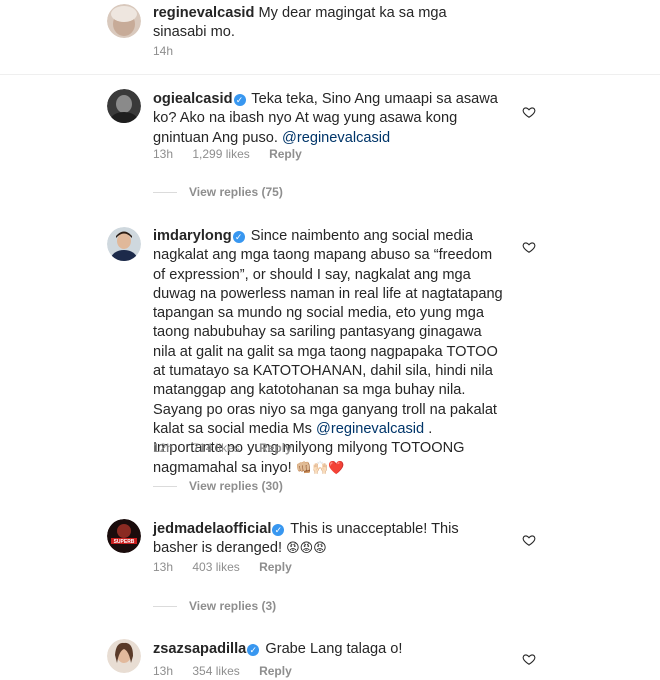  Describe the element at coordinates (215, 448) in the screenshot. I see `comment-likes: 714 likes` at that location.